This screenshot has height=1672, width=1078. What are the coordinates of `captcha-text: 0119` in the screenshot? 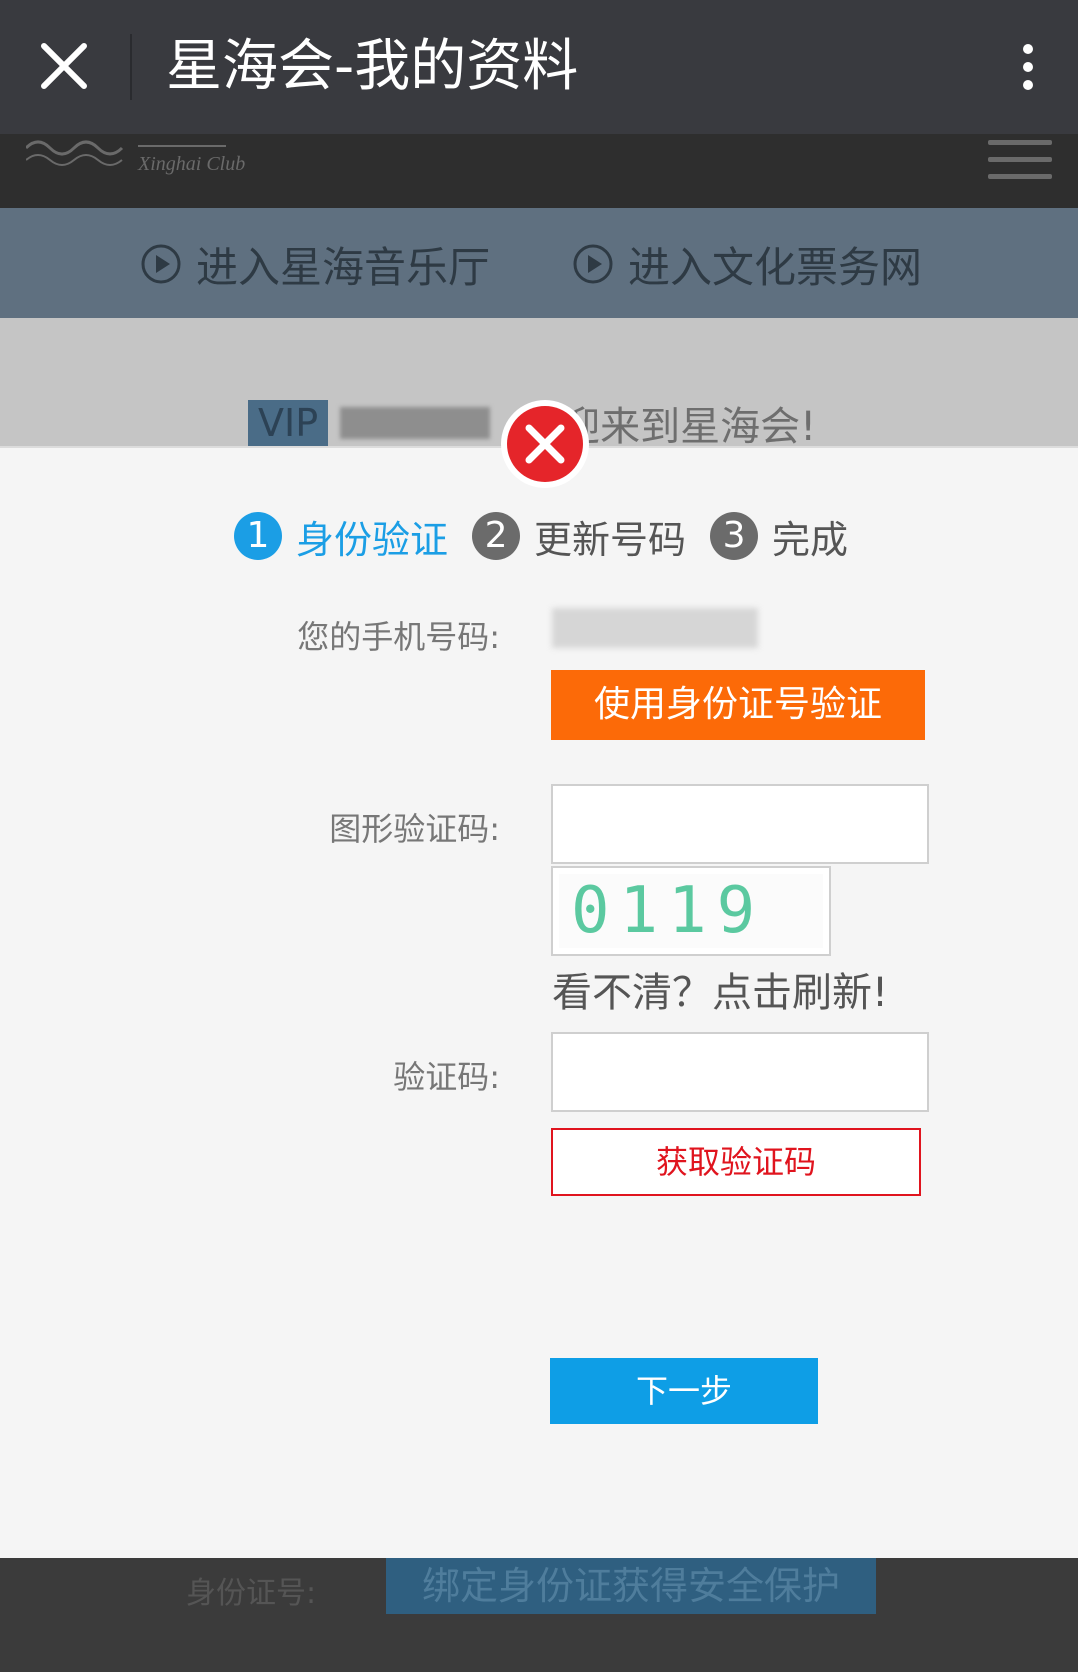 It's located at (691, 911).